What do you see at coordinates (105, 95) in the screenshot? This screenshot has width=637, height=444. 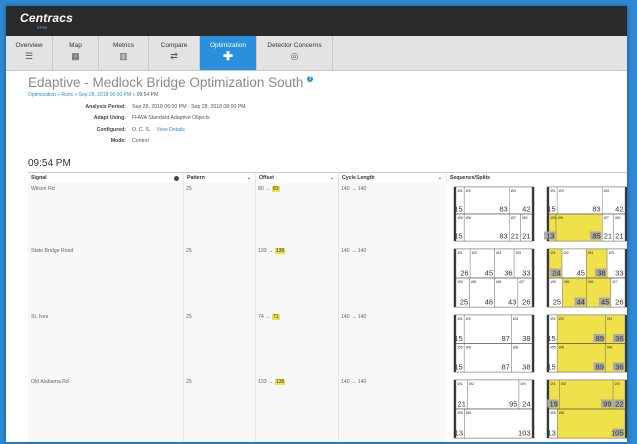 I see `breadcrumb-run: Sep 28, 2018 06:00 PM` at bounding box center [105, 95].